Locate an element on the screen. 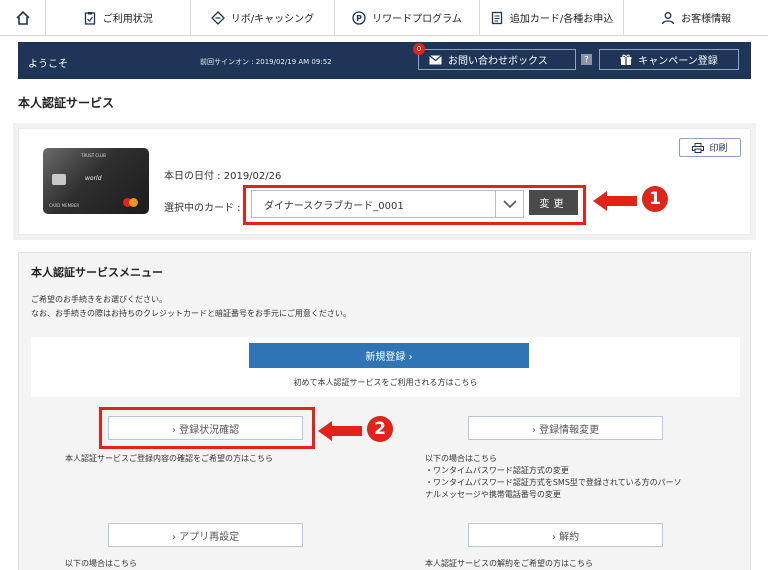 Image resolution: width=768 pixels, height=570 pixels. card-select-value: ダイナースクラブカード_0001 is located at coordinates (334, 206).